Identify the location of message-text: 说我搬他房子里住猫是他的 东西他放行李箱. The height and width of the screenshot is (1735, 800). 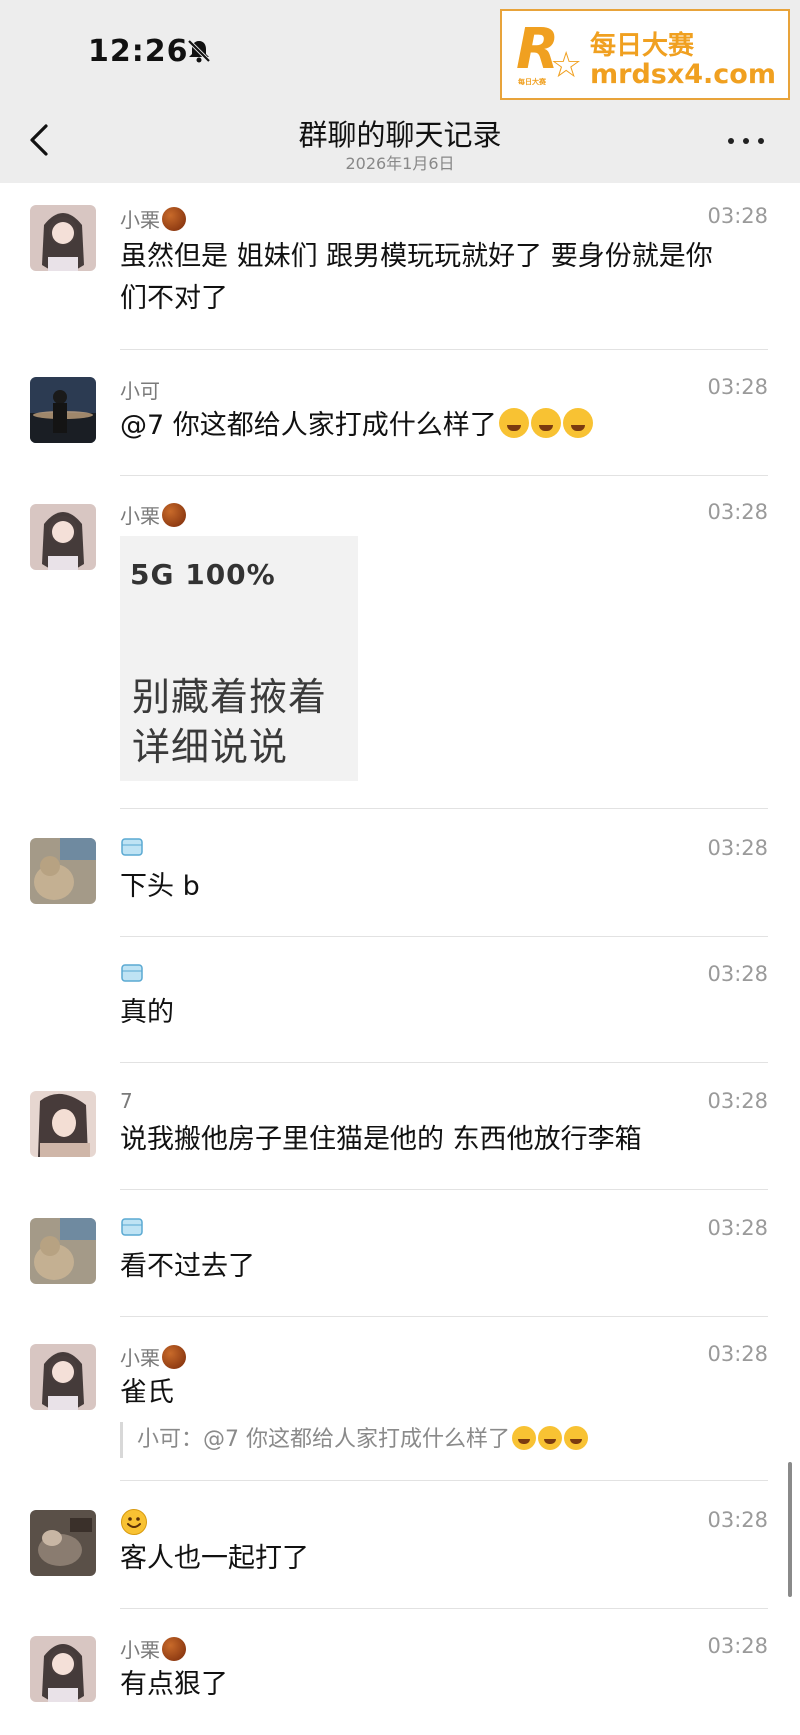
(445, 1140).